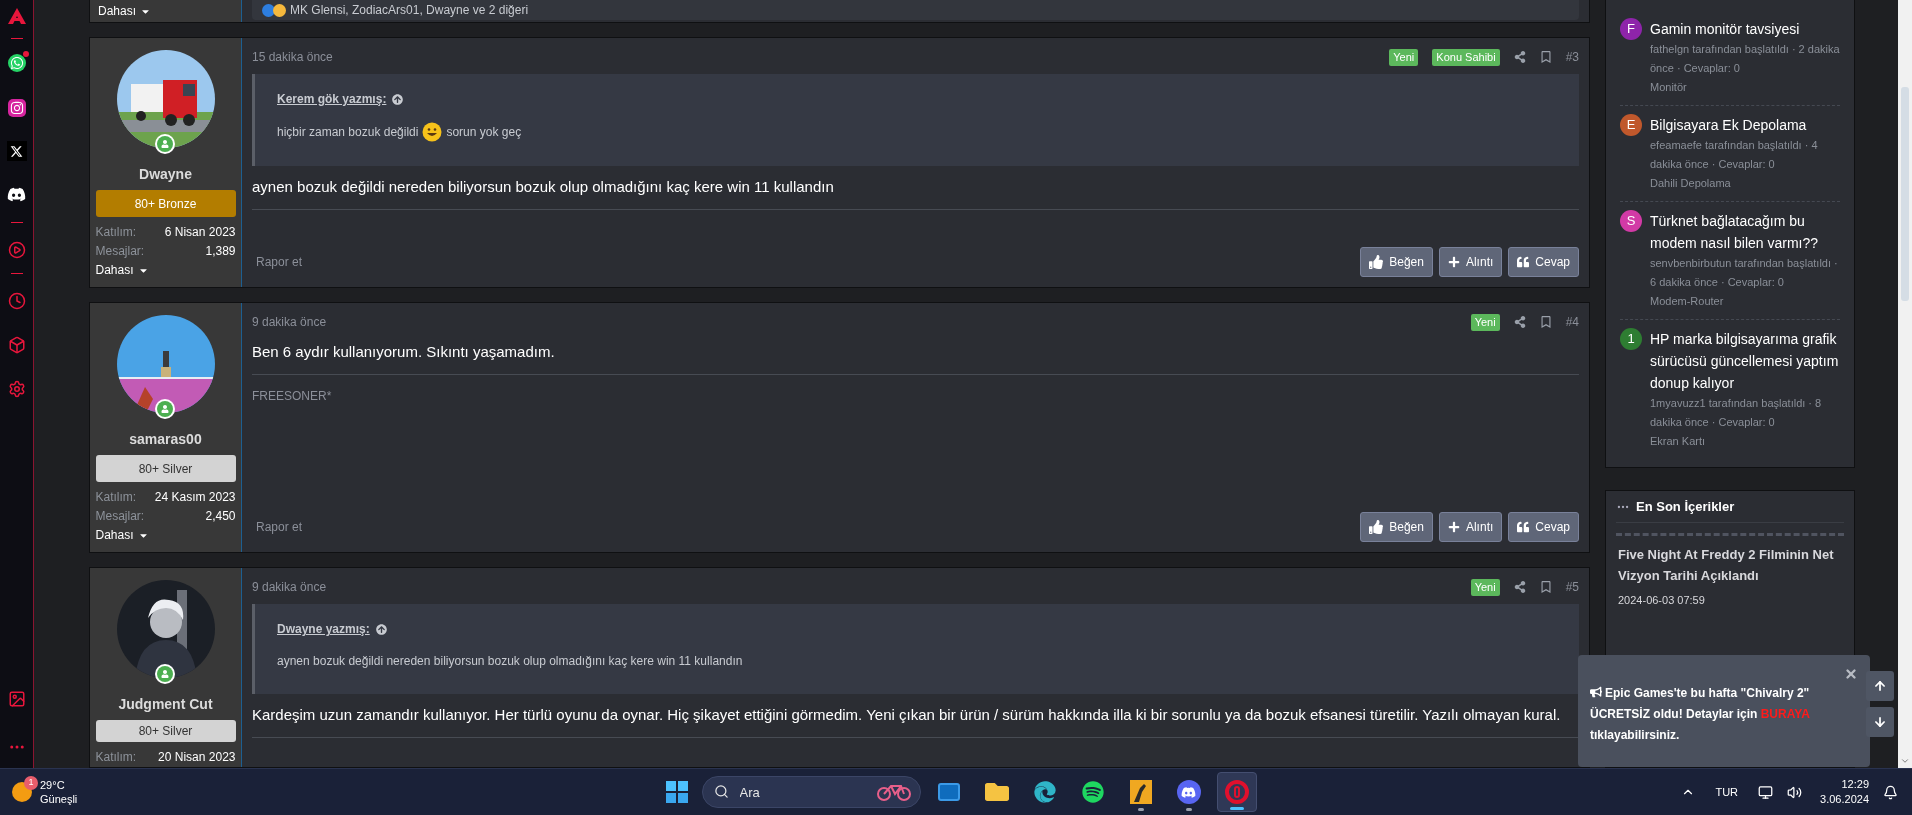  Describe the element at coordinates (165, 704) in the screenshot. I see `username-link: Judgment Cut` at that location.